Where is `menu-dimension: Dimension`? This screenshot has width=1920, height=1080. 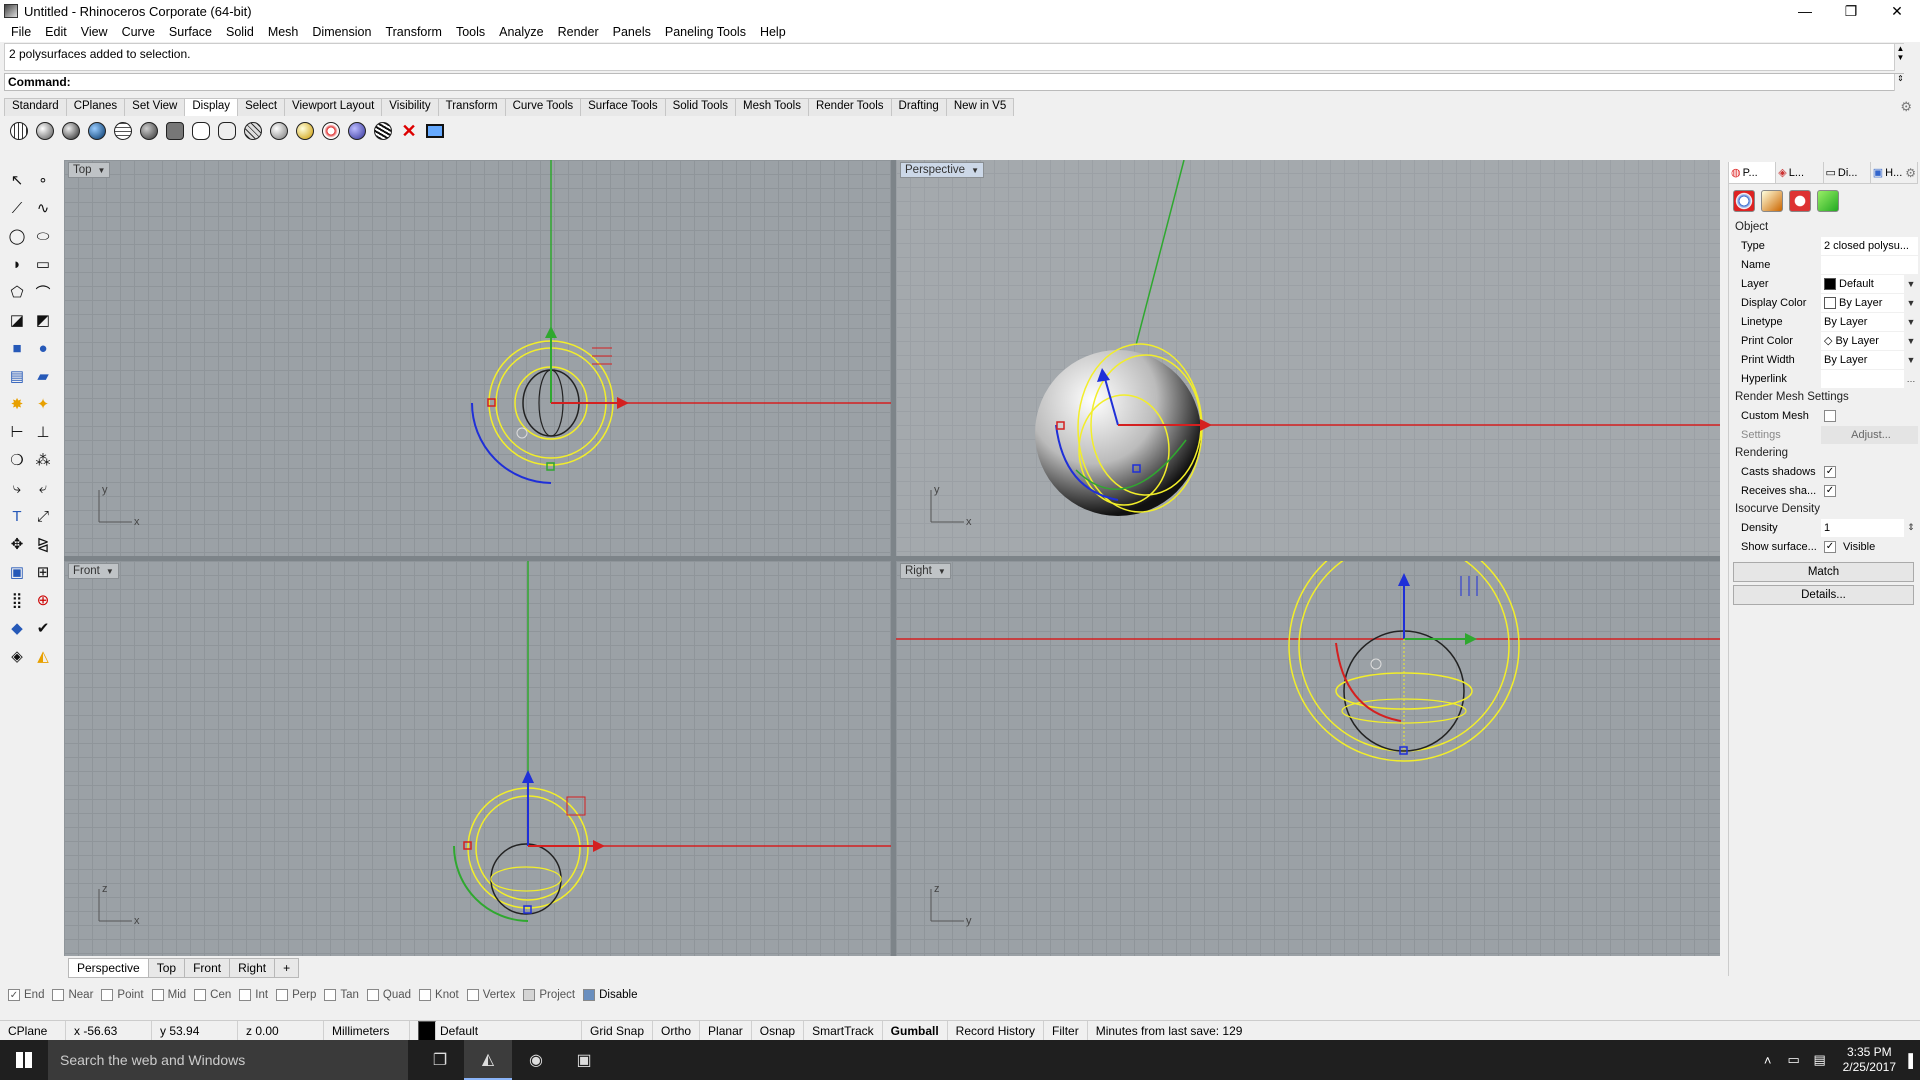
menu-dimension: Dimension is located at coordinates (341, 32).